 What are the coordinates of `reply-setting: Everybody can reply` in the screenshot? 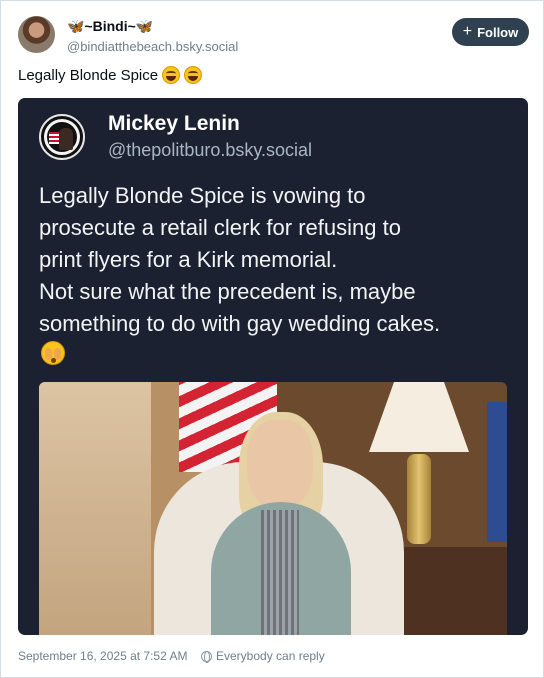 It's located at (263, 656).